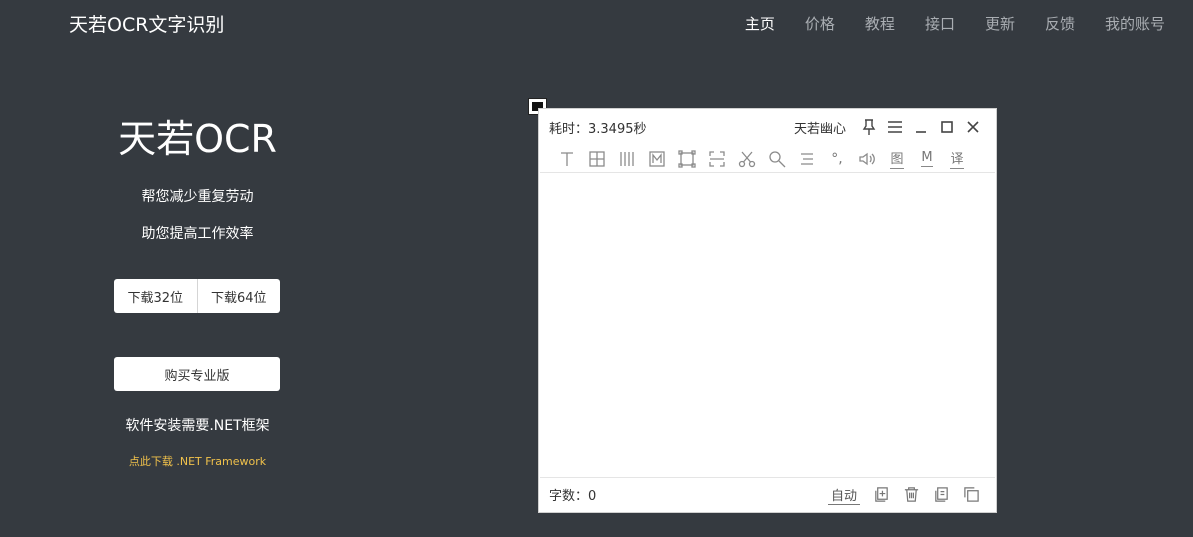 This screenshot has height=537, width=1193. Describe the element at coordinates (146, 23) in the screenshot. I see `brand-title: 天若OCR文字识别` at that location.